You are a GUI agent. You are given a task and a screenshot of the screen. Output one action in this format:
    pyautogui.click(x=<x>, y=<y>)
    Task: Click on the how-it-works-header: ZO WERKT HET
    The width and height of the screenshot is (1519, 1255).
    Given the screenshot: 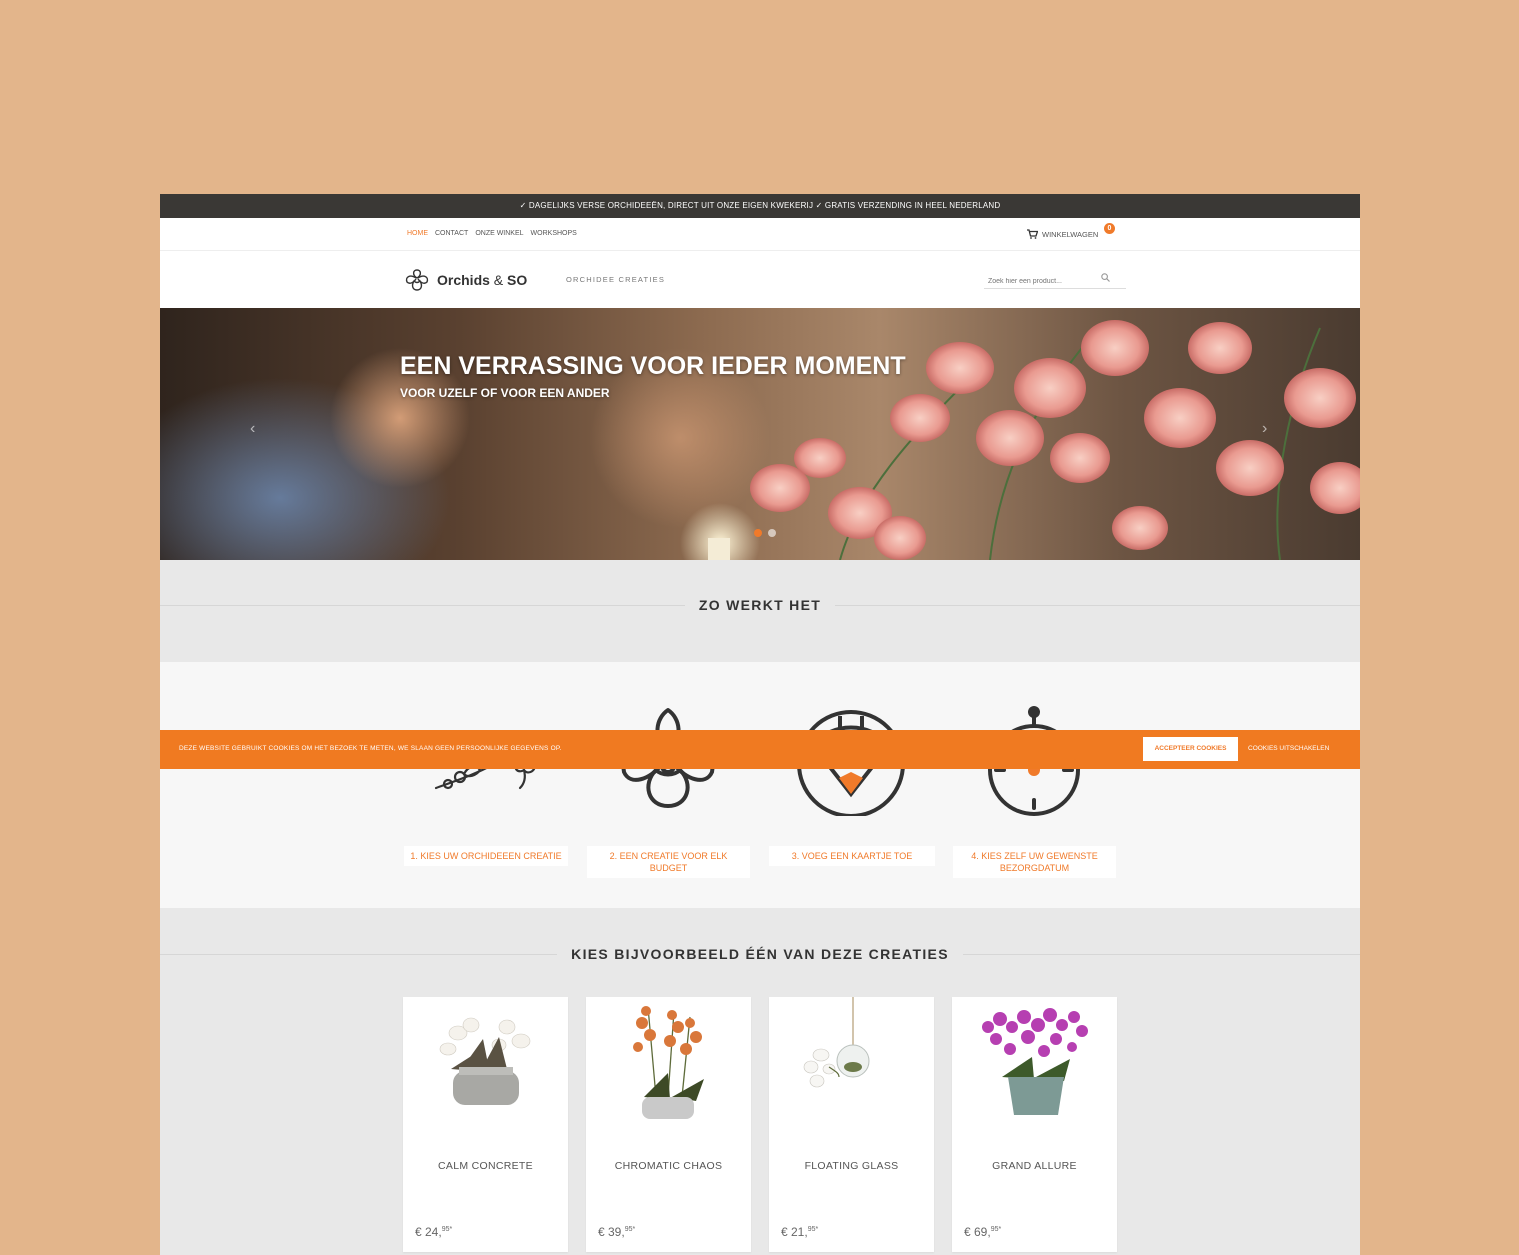 What is the action you would take?
    pyautogui.click(x=760, y=611)
    